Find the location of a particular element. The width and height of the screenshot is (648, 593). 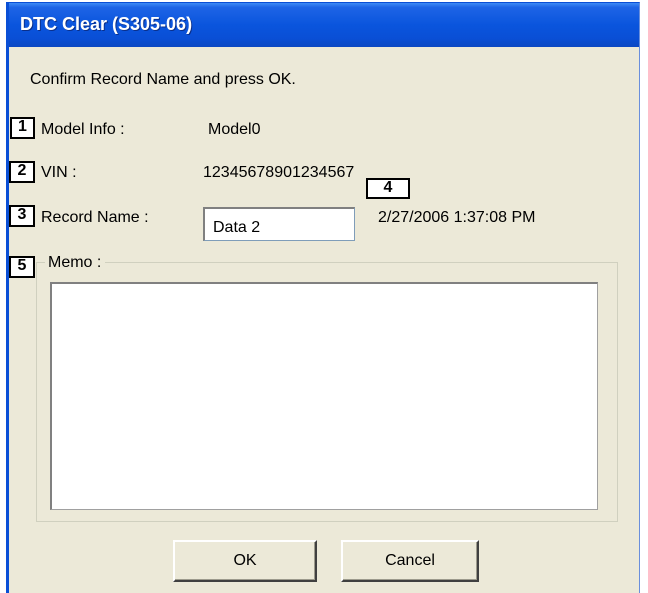

record-name-label: Record Name : is located at coordinates (95, 217).